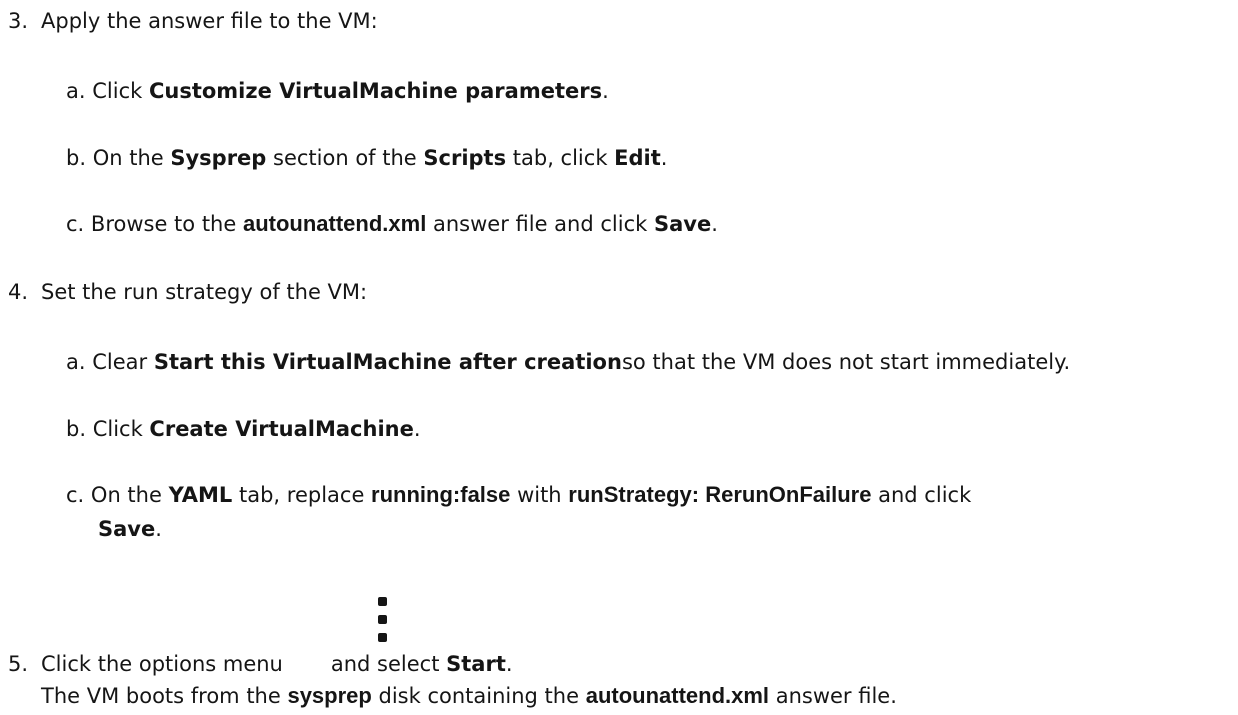 The width and height of the screenshot is (1238, 715). Describe the element at coordinates (204, 292) in the screenshot. I see `step-text: Set the run strategy of the VM:` at that location.